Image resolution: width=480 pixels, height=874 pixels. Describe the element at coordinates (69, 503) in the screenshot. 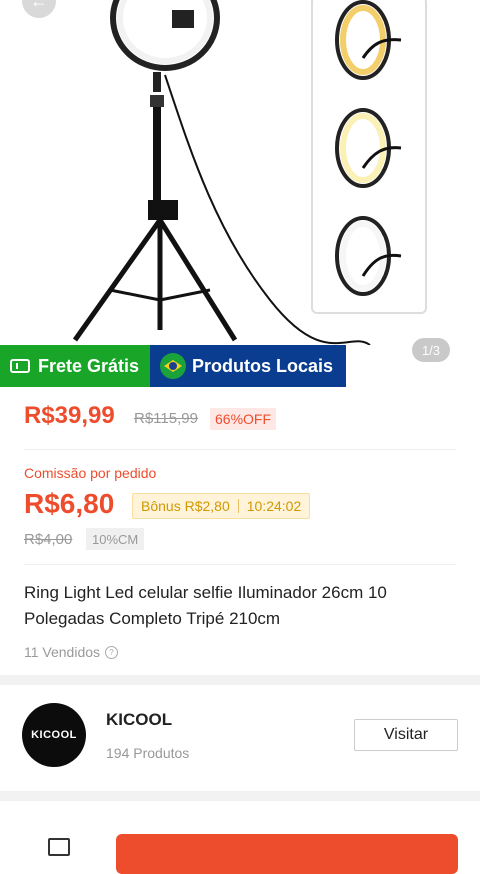

I see `commission-value: R$6,80` at that location.